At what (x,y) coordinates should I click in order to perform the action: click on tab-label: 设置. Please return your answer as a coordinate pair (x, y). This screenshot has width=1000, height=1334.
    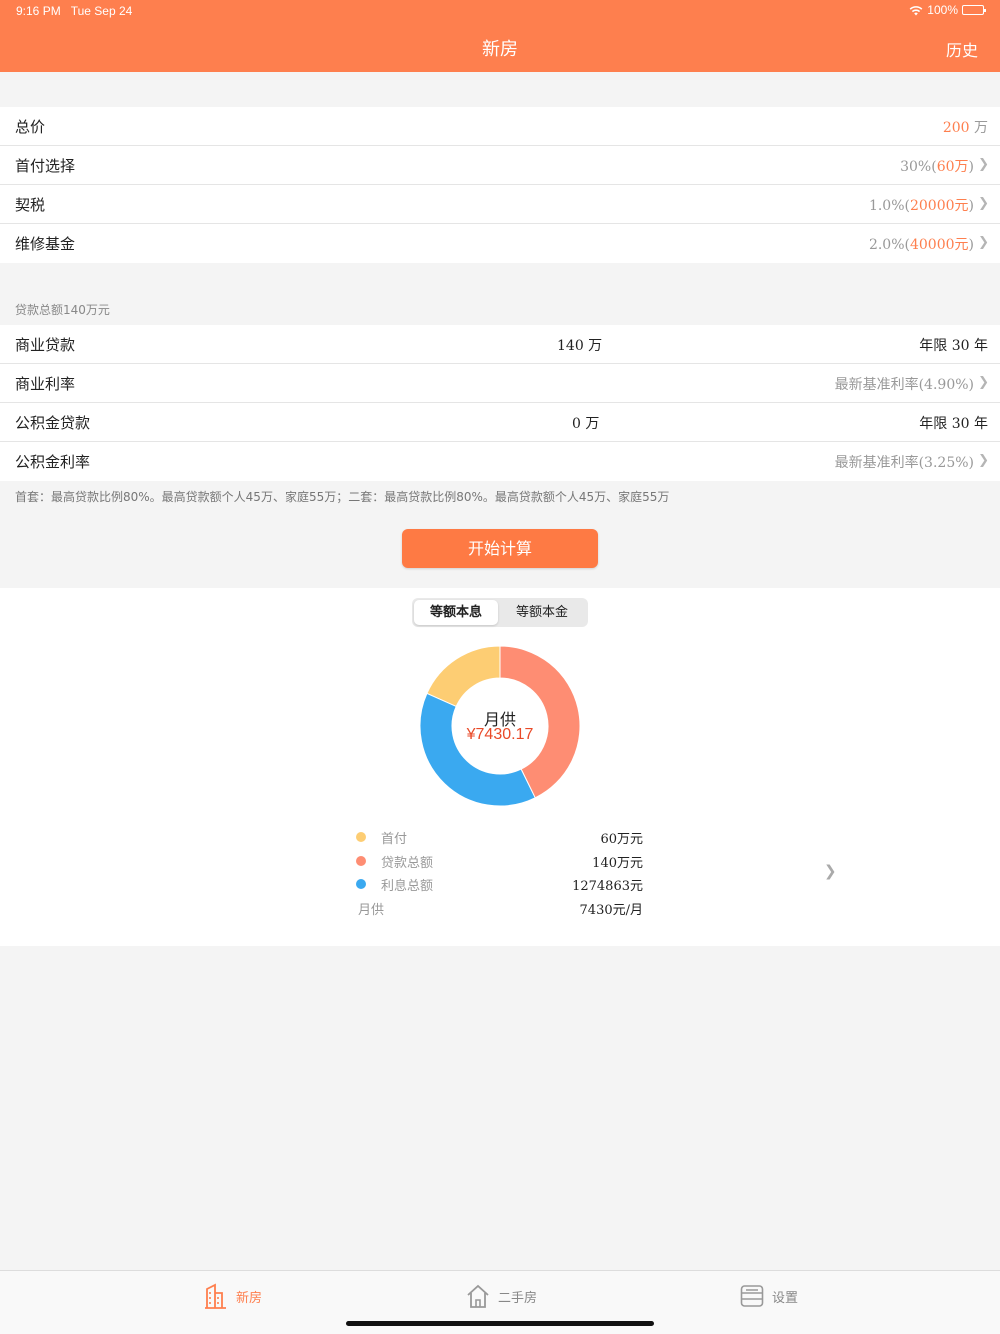
    Looking at the image, I should click on (785, 1298).